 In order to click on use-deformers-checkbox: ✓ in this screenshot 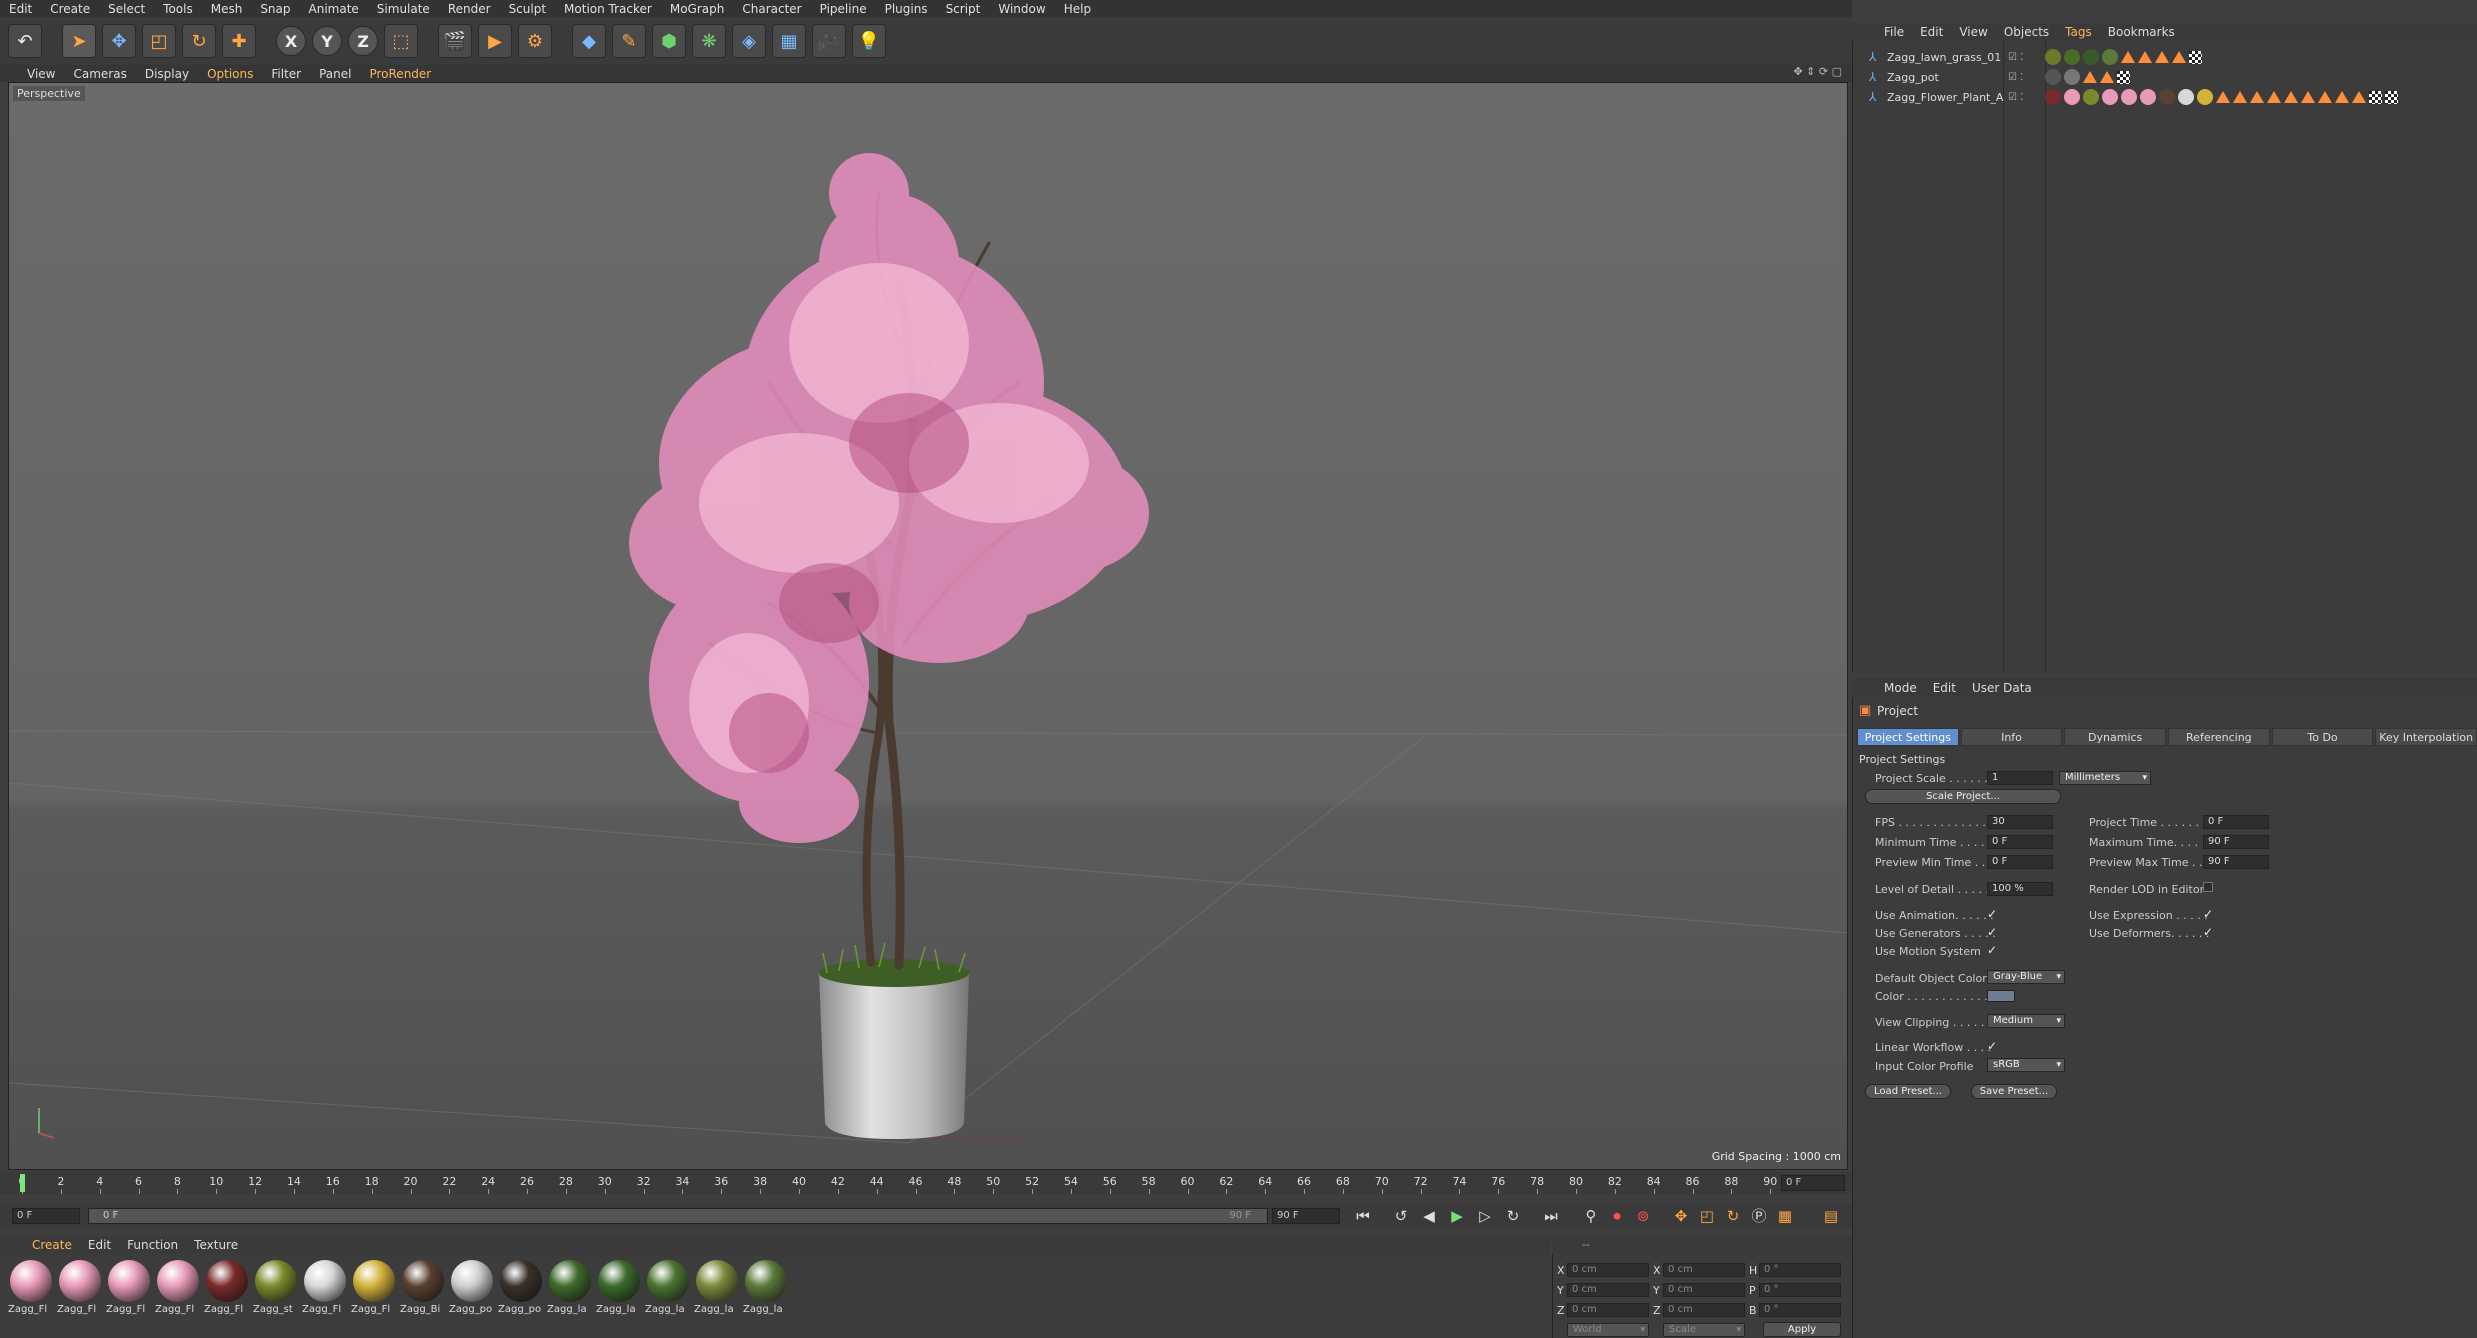, I will do `click(2209, 932)`.